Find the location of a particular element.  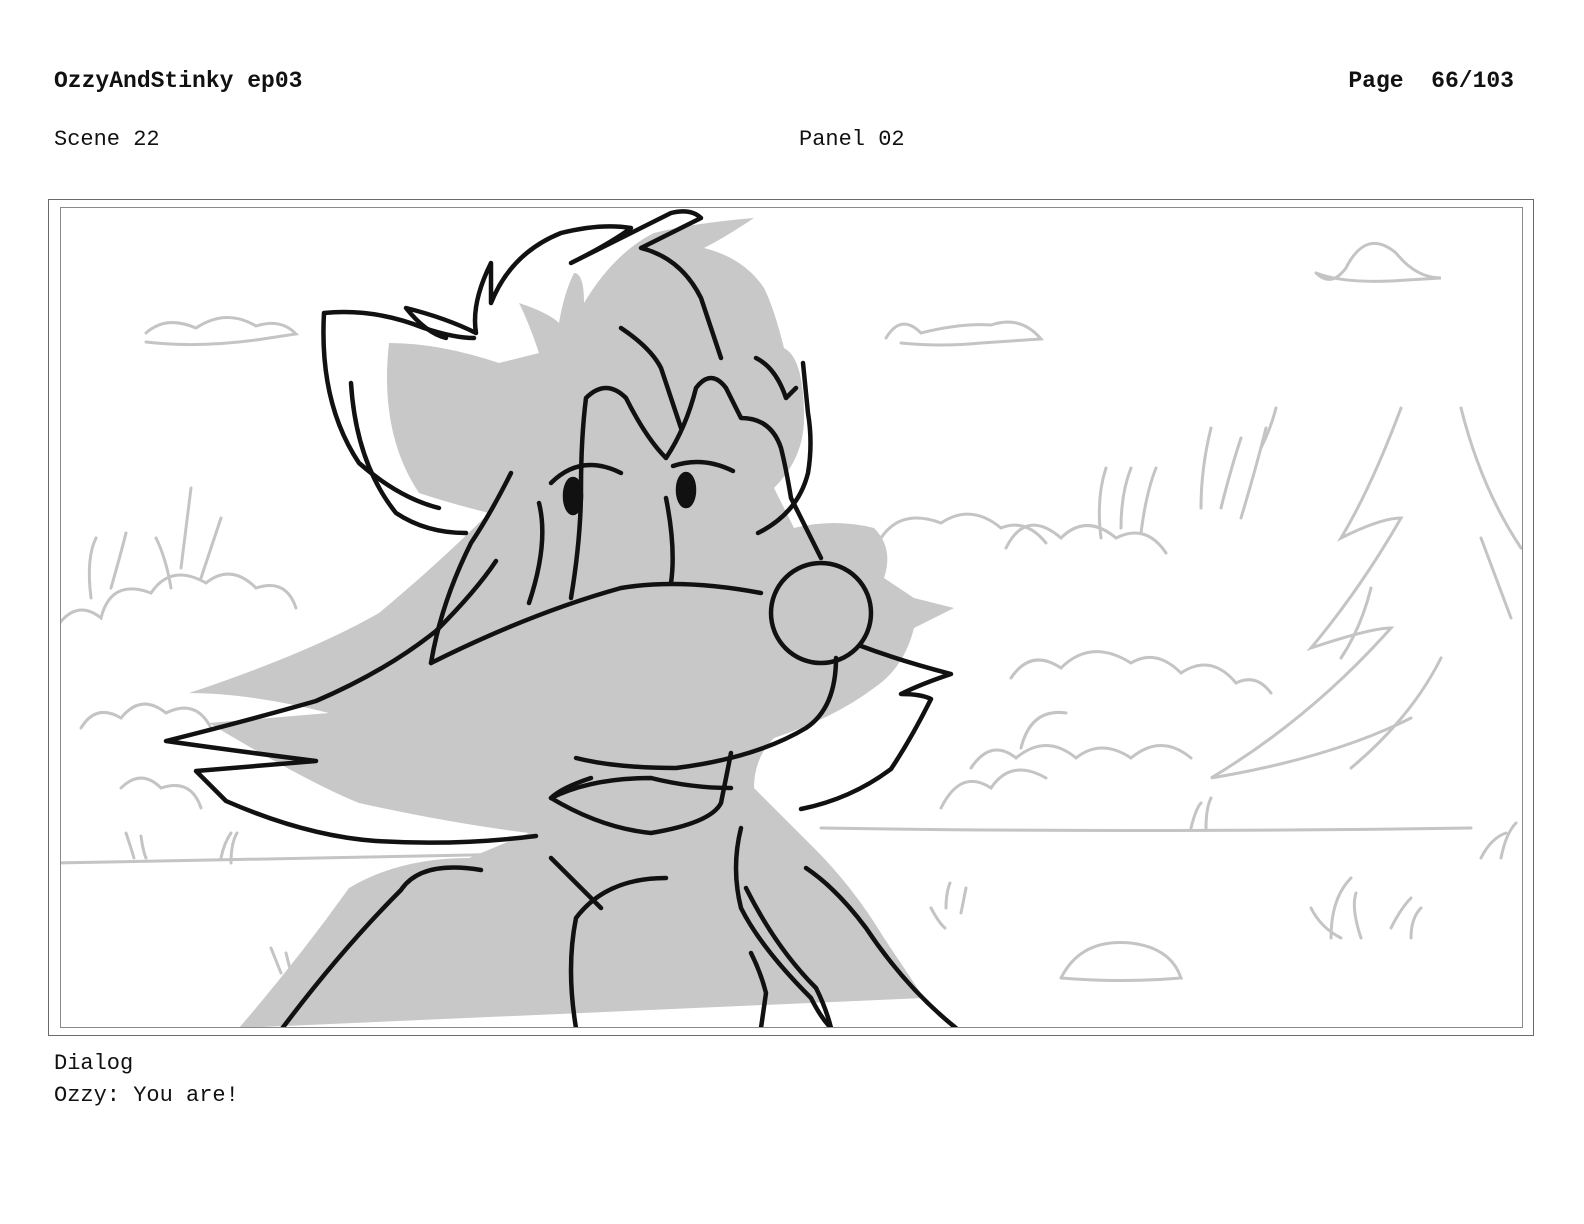

page-label: Page is located at coordinates (1376, 81).